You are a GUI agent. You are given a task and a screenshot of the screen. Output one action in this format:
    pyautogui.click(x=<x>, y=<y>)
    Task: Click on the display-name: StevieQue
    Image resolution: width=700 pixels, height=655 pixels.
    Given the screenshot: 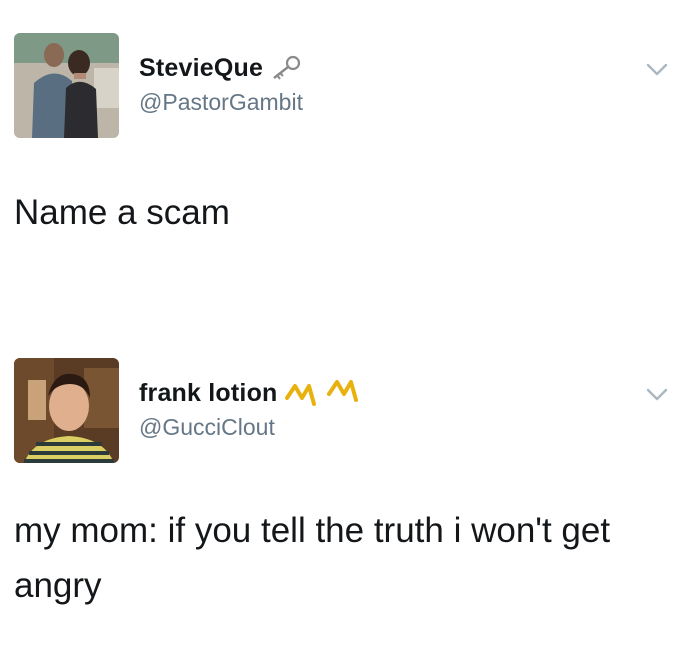 What is the action you would take?
    pyautogui.click(x=201, y=68)
    